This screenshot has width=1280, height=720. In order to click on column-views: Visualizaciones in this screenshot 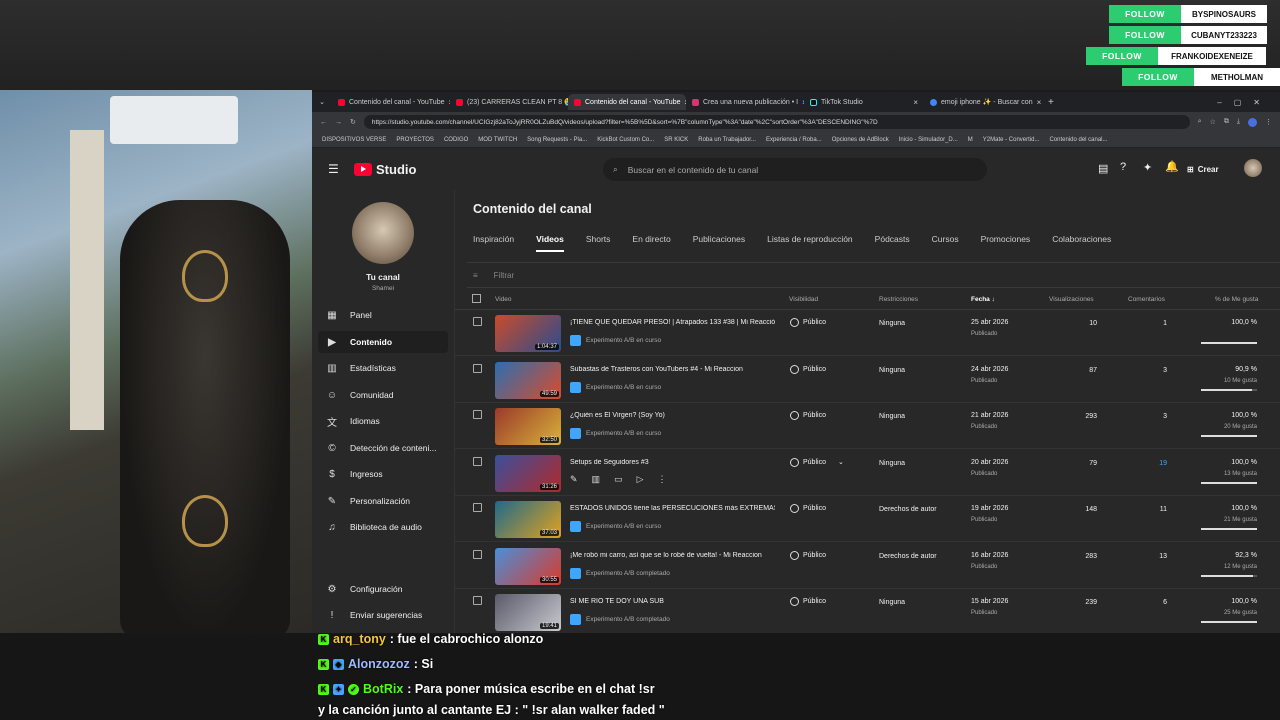, I will do `click(1071, 299)`.